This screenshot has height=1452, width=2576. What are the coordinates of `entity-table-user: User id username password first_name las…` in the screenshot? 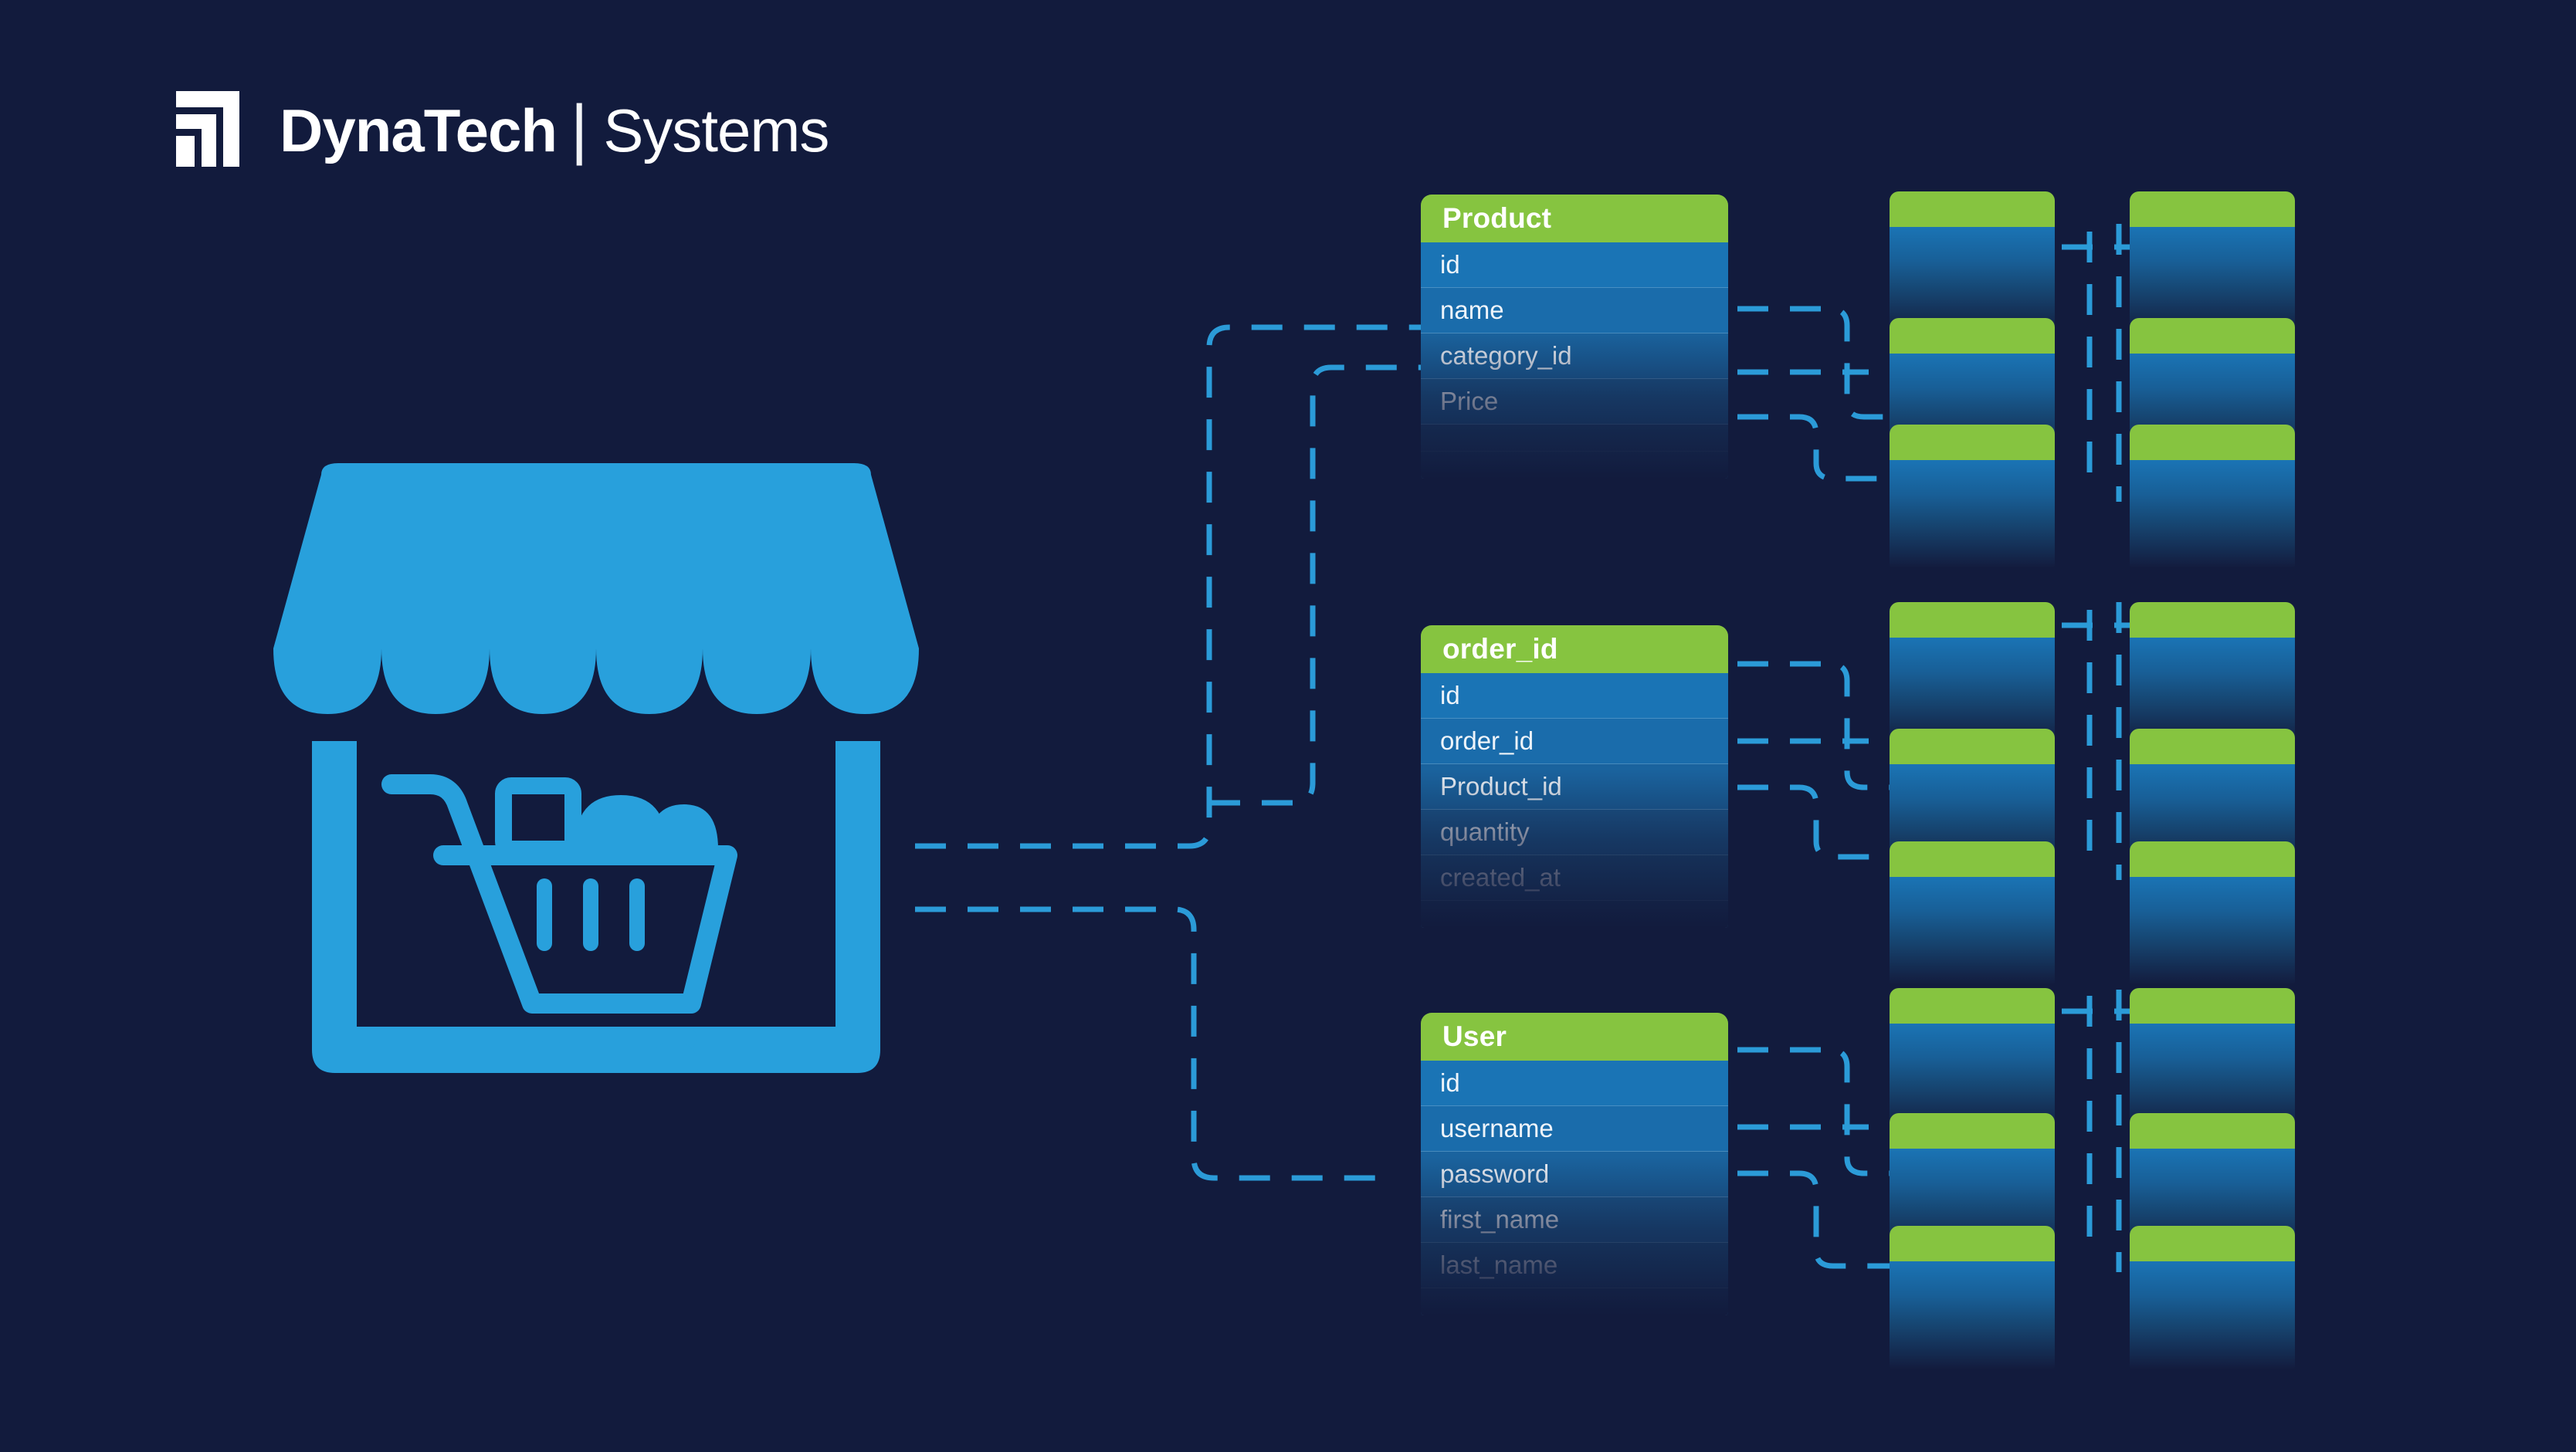 It's located at (1574, 1164).